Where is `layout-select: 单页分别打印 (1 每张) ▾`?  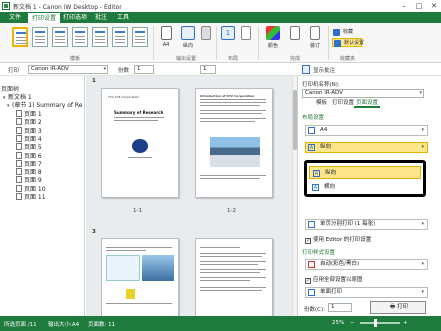 layout-select: 单页分别打印 (1 每张) ▾ is located at coordinates (366, 224).